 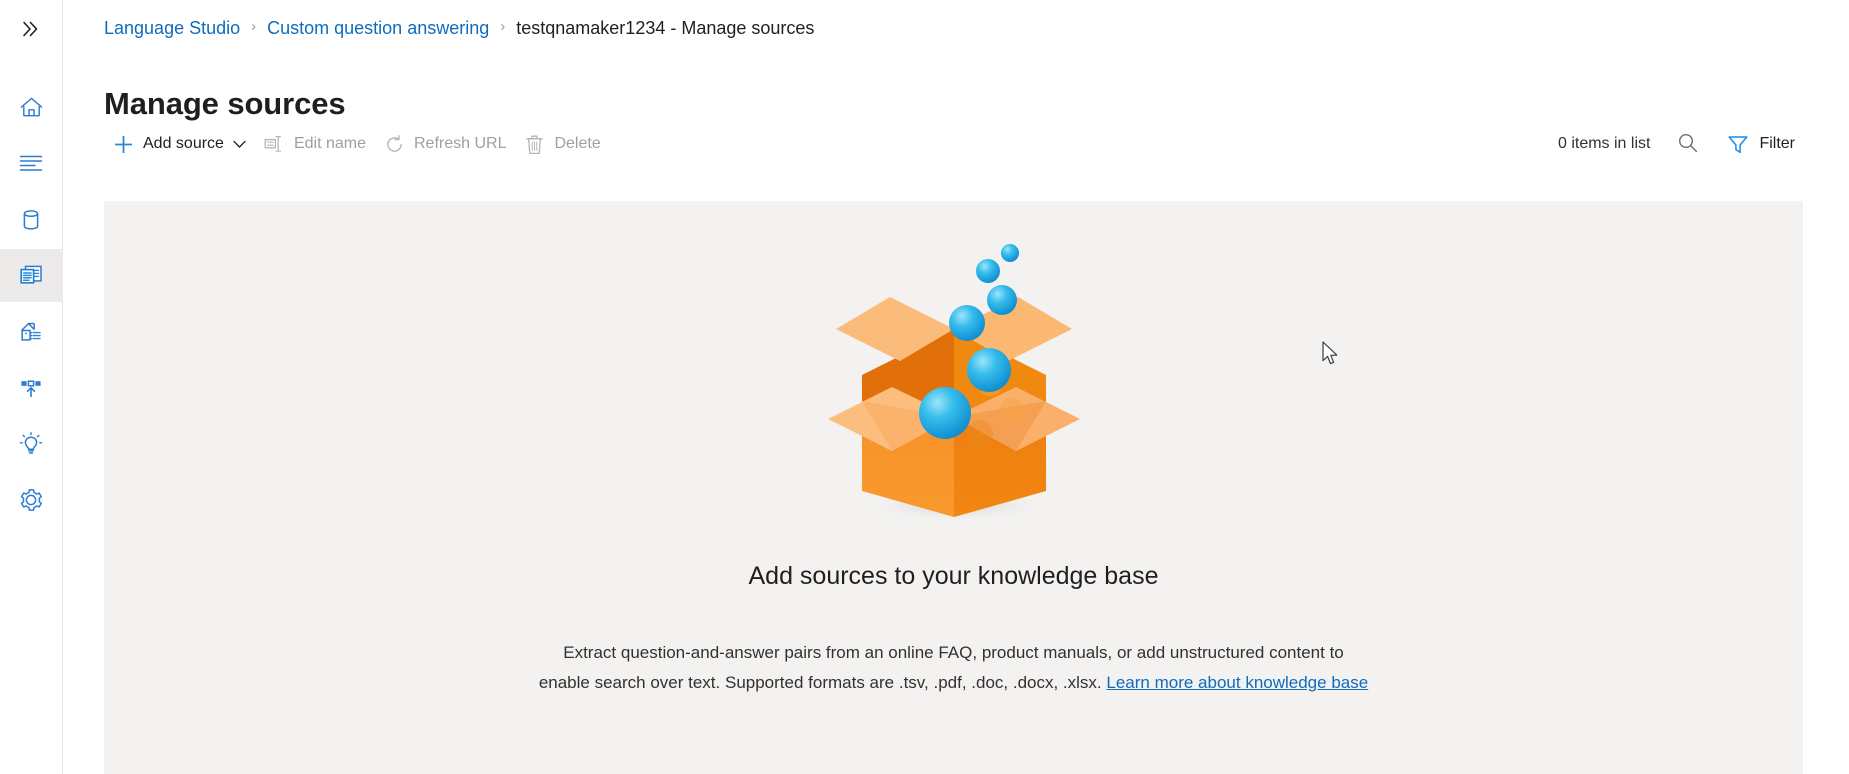 I want to click on search-icon, so click(x=1688, y=144).